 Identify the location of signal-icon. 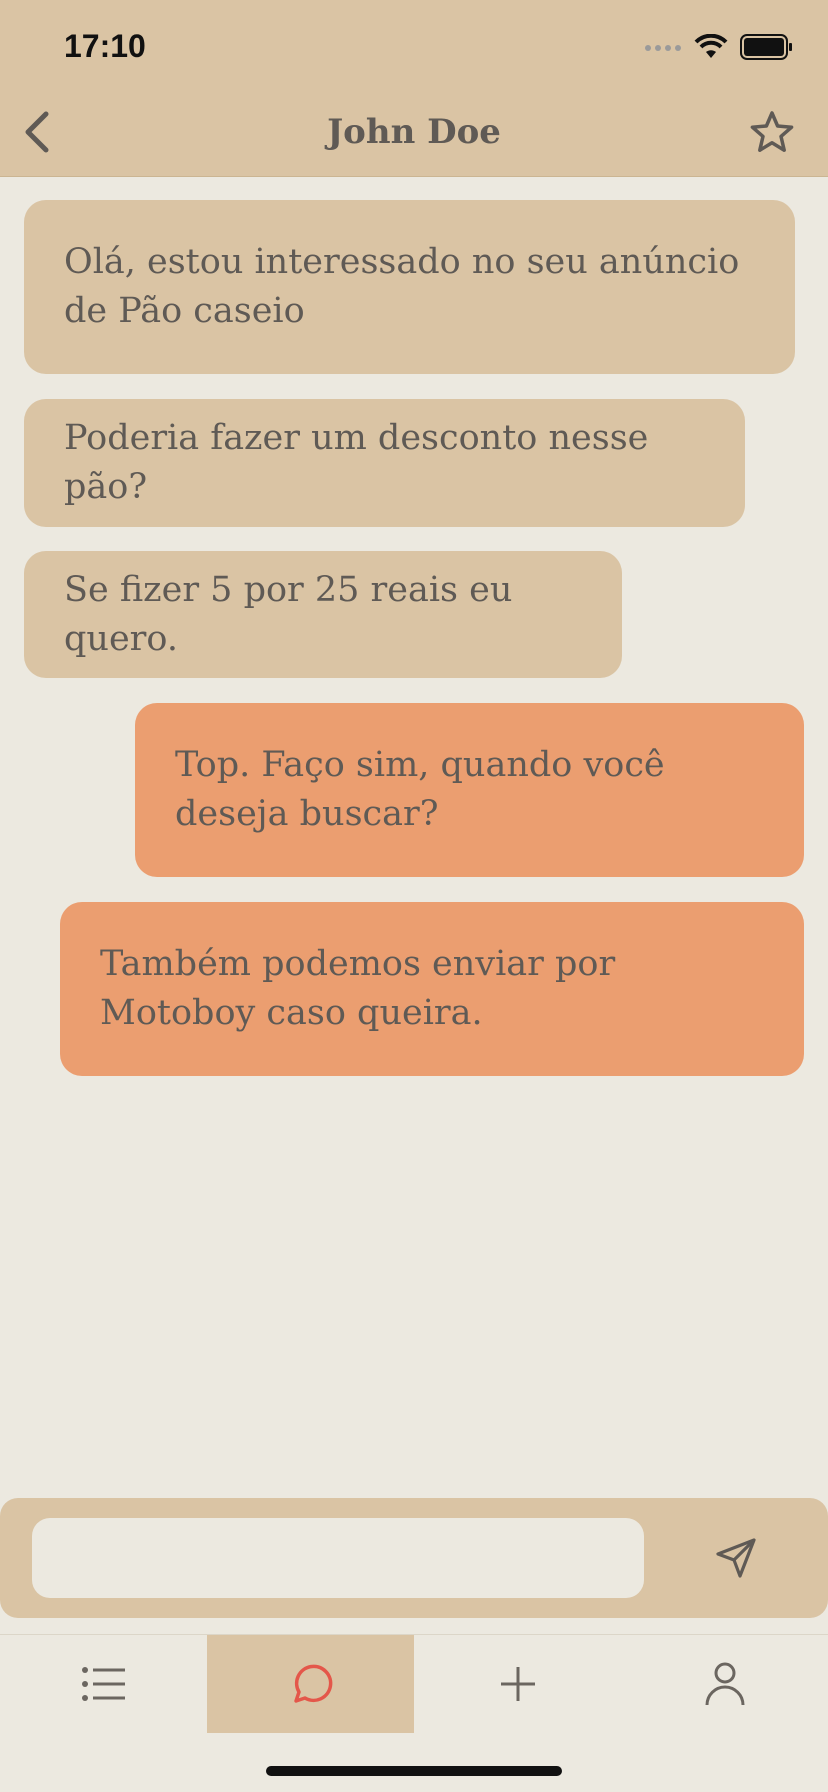
(663, 48).